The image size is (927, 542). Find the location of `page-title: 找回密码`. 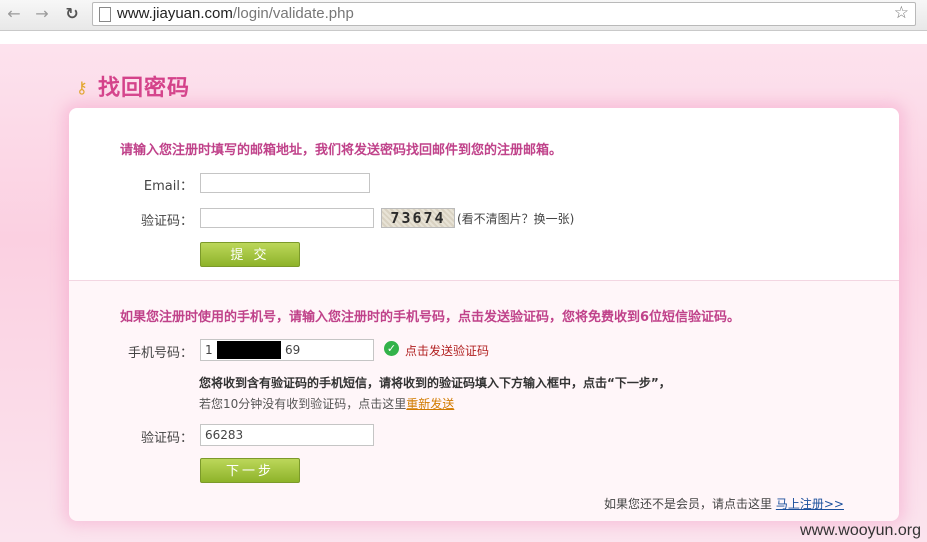

page-title: 找回密码 is located at coordinates (144, 88).